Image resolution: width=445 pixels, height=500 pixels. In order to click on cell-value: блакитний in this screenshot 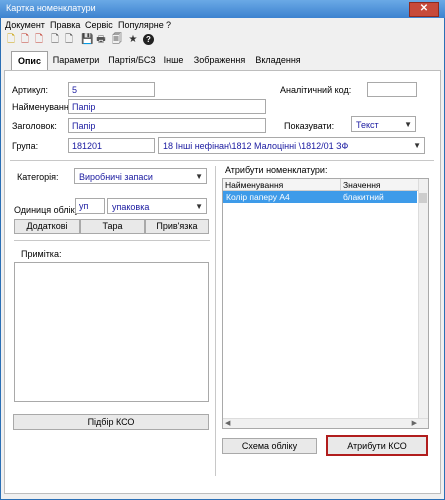, I will do `click(363, 197)`.